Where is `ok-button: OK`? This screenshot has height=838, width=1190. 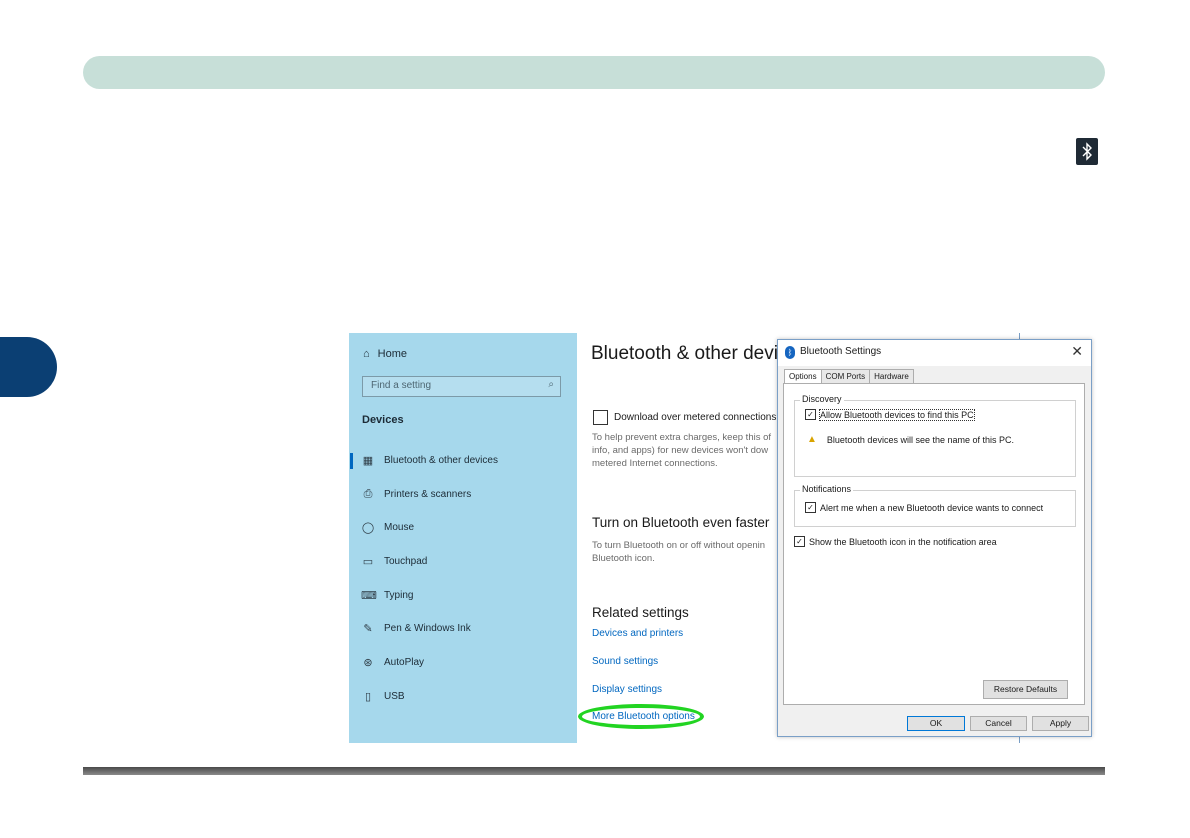 ok-button: OK is located at coordinates (936, 723).